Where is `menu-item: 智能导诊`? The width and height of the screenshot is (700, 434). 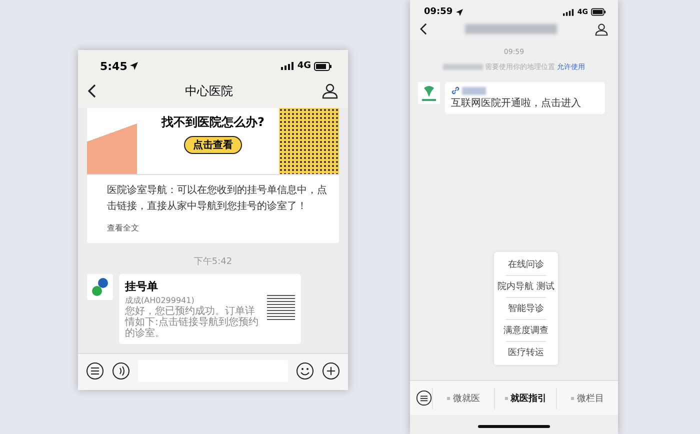 menu-item: 智能导诊 is located at coordinates (526, 308).